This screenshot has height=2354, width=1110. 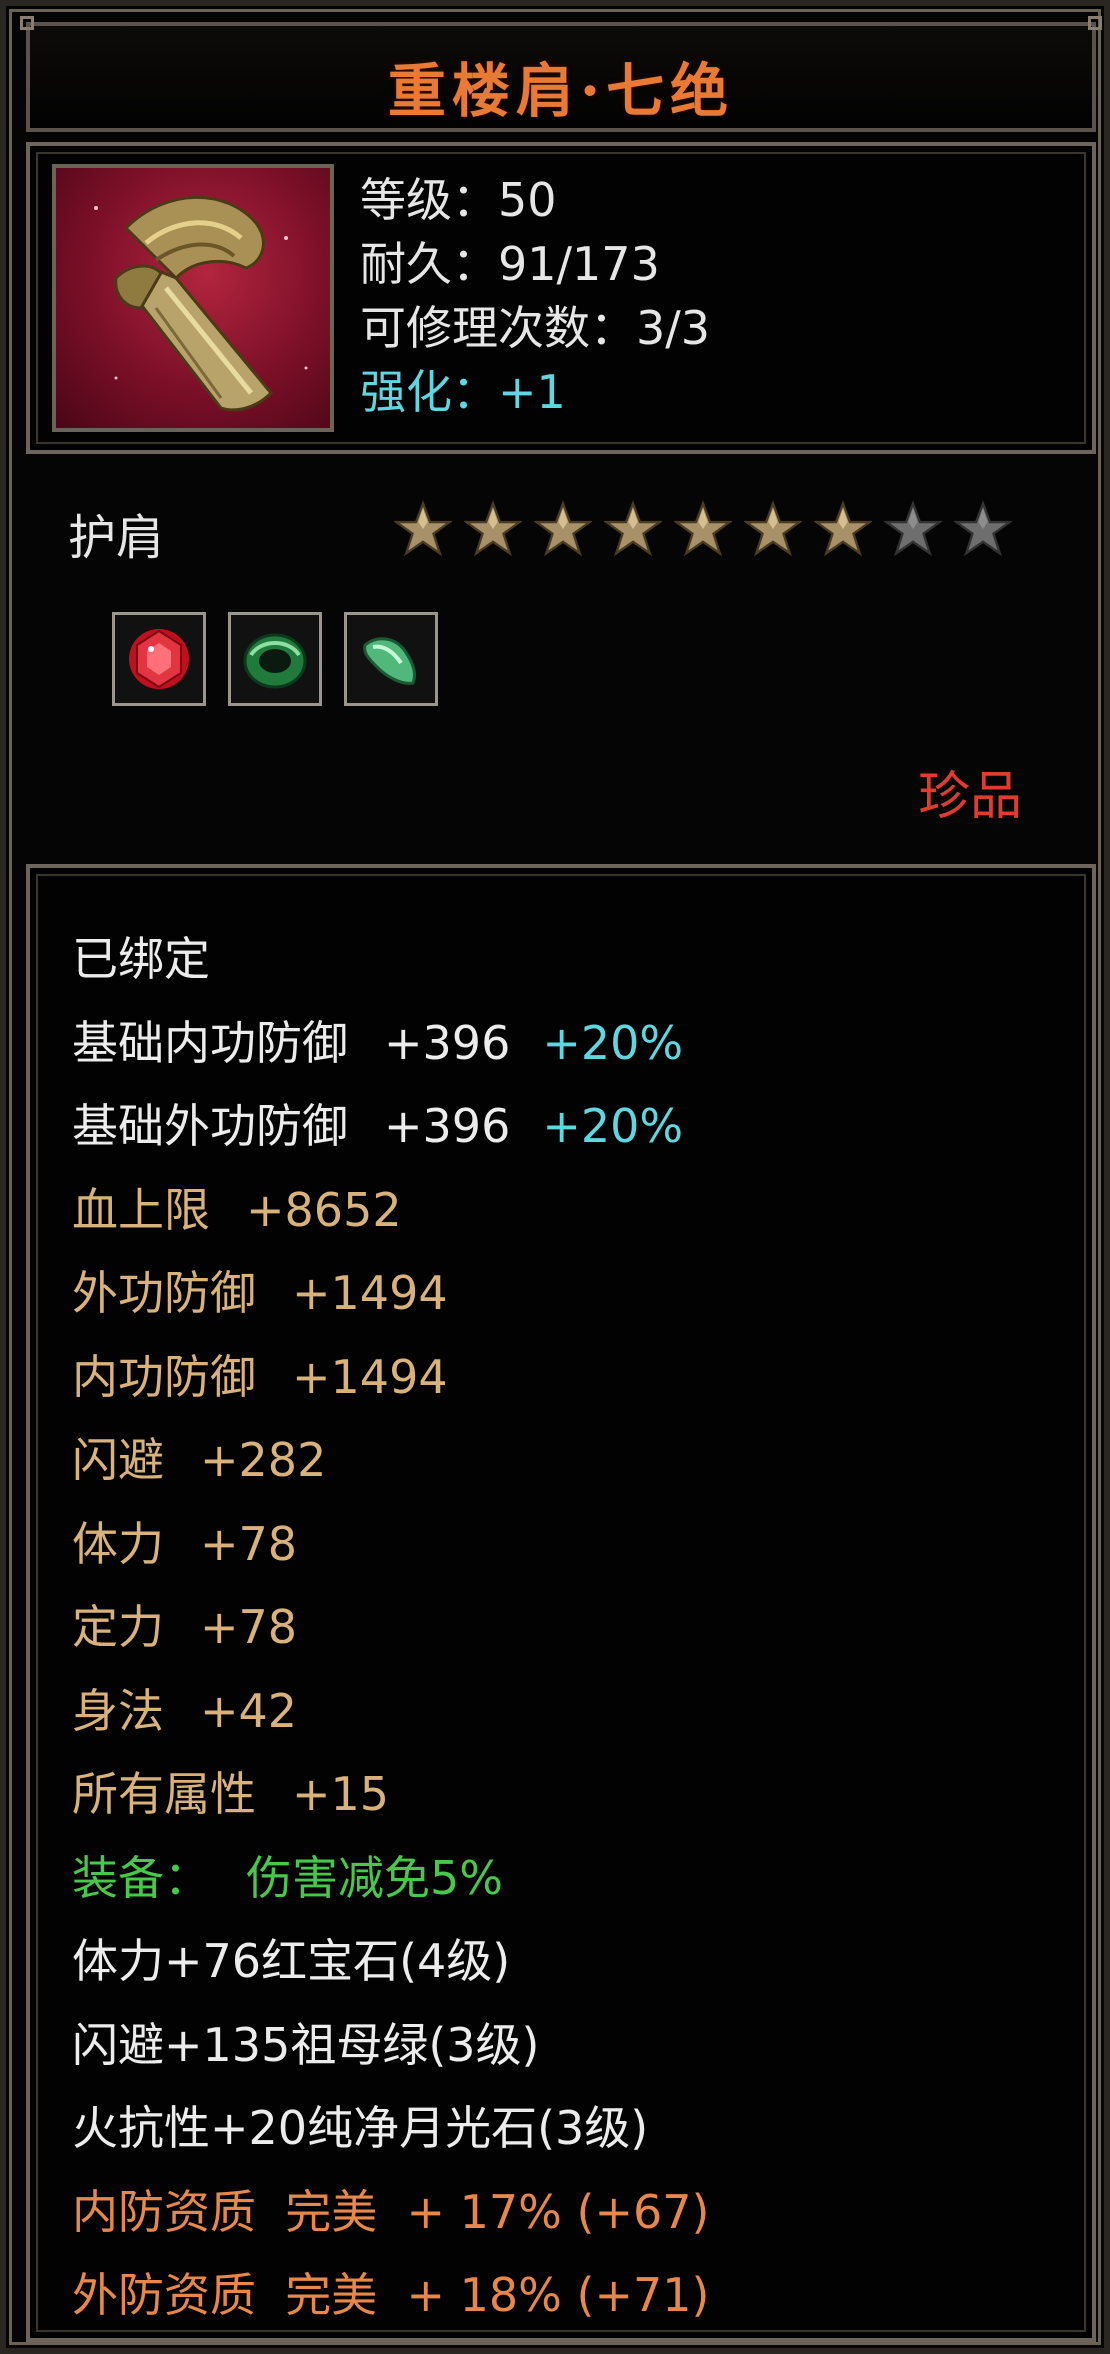 What do you see at coordinates (118, 1460) in the screenshot?
I see `attr-label: 闪避` at bounding box center [118, 1460].